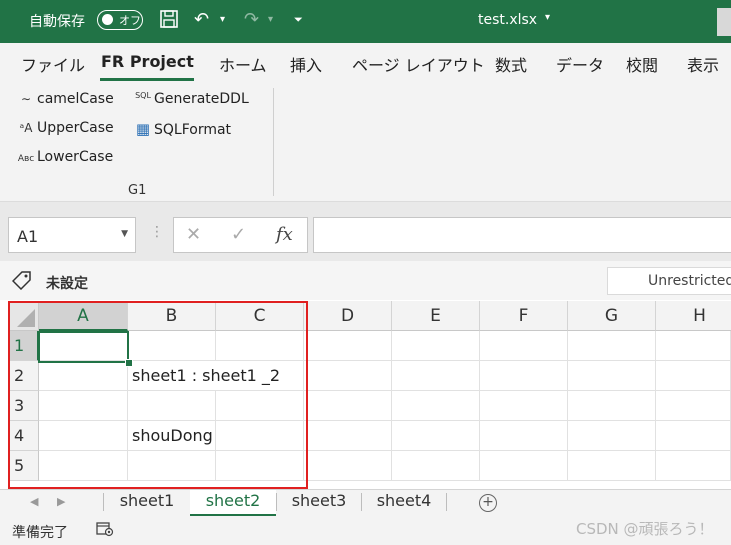 The height and width of the screenshot is (545, 731). I want to click on autosave-label: 自動保存, so click(57, 22).